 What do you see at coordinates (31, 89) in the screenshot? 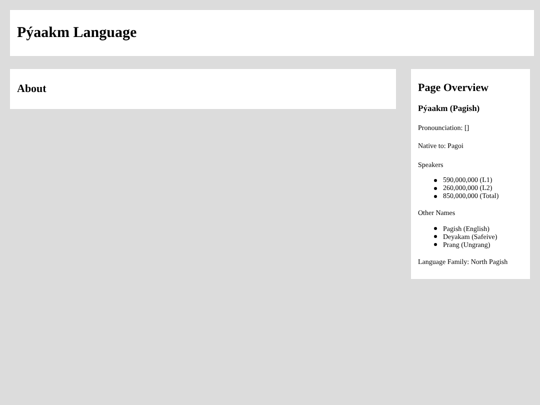
I see `about-heading: About` at bounding box center [31, 89].